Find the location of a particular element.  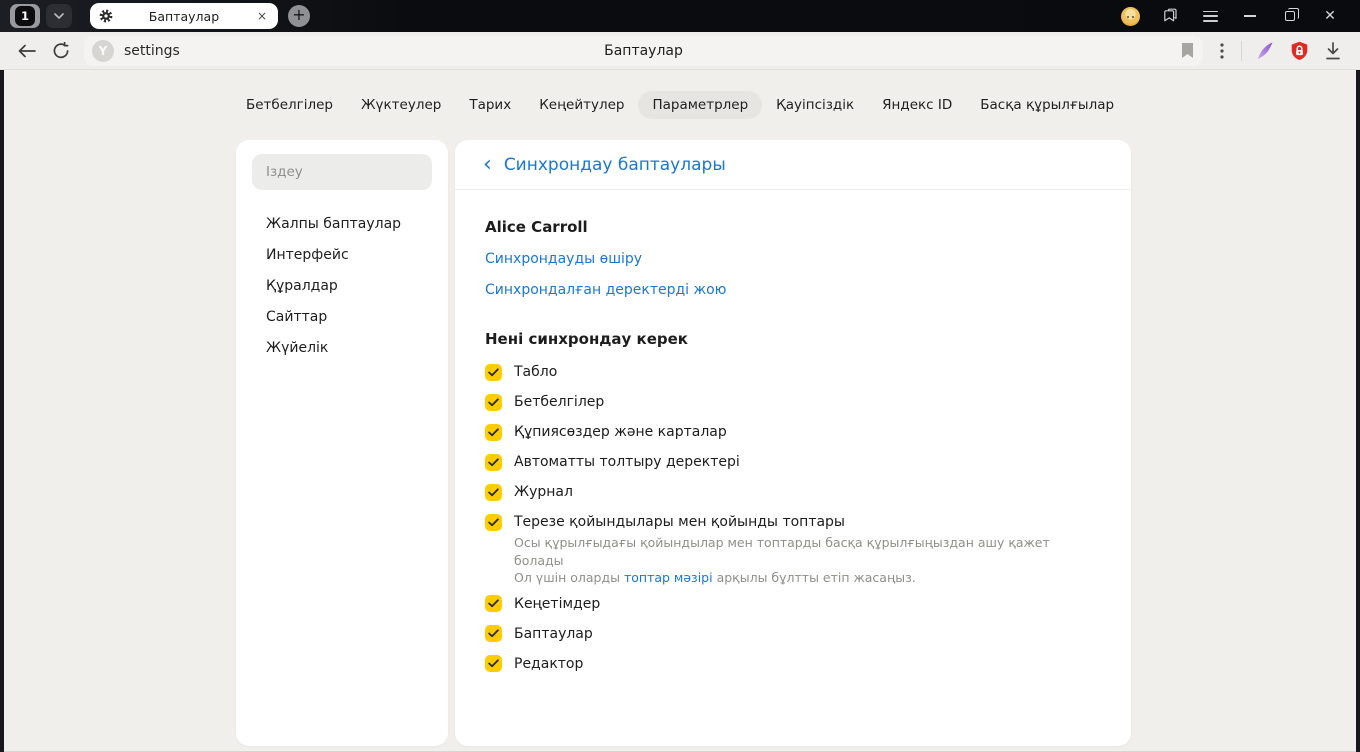

checkbox-bookmarks is located at coordinates (493, 402).